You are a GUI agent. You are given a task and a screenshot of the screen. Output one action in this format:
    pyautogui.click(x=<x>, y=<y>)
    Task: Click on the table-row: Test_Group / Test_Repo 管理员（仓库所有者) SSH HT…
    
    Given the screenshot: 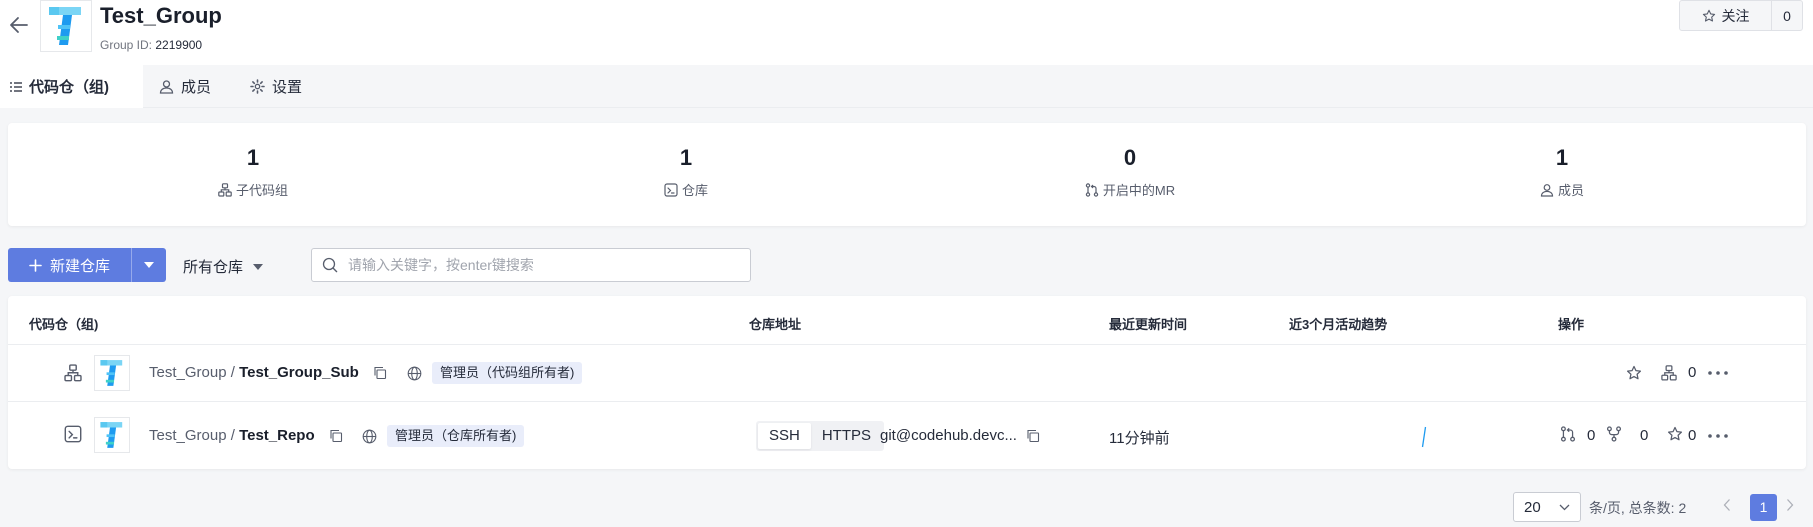 What is the action you would take?
    pyautogui.click(x=907, y=435)
    